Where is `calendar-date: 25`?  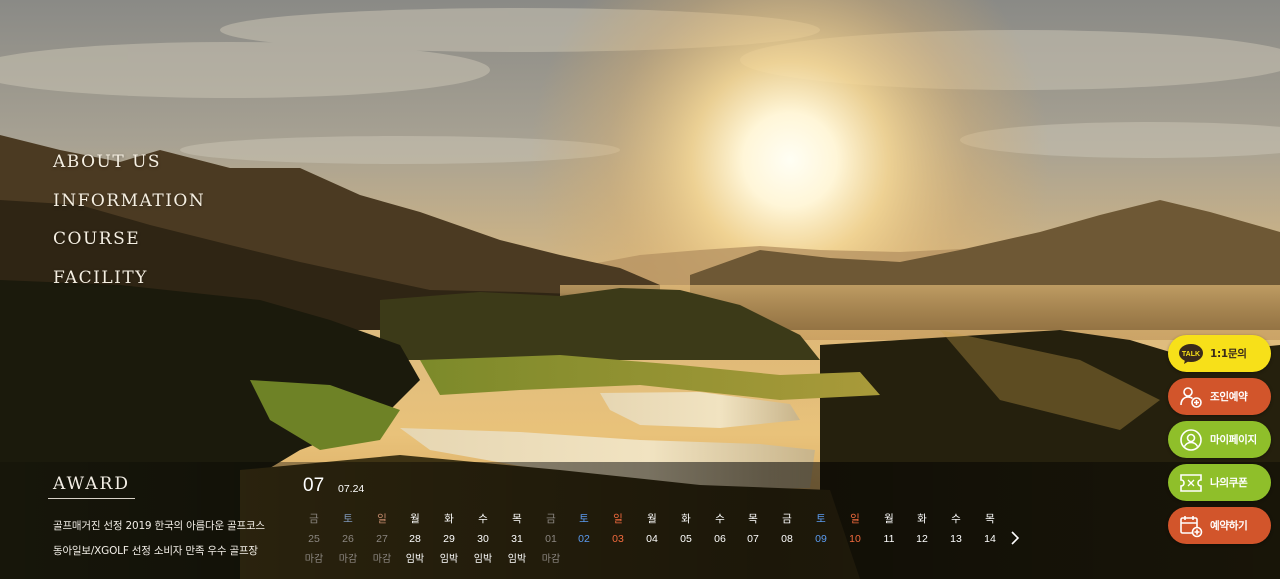
calendar-date: 25 is located at coordinates (314, 539).